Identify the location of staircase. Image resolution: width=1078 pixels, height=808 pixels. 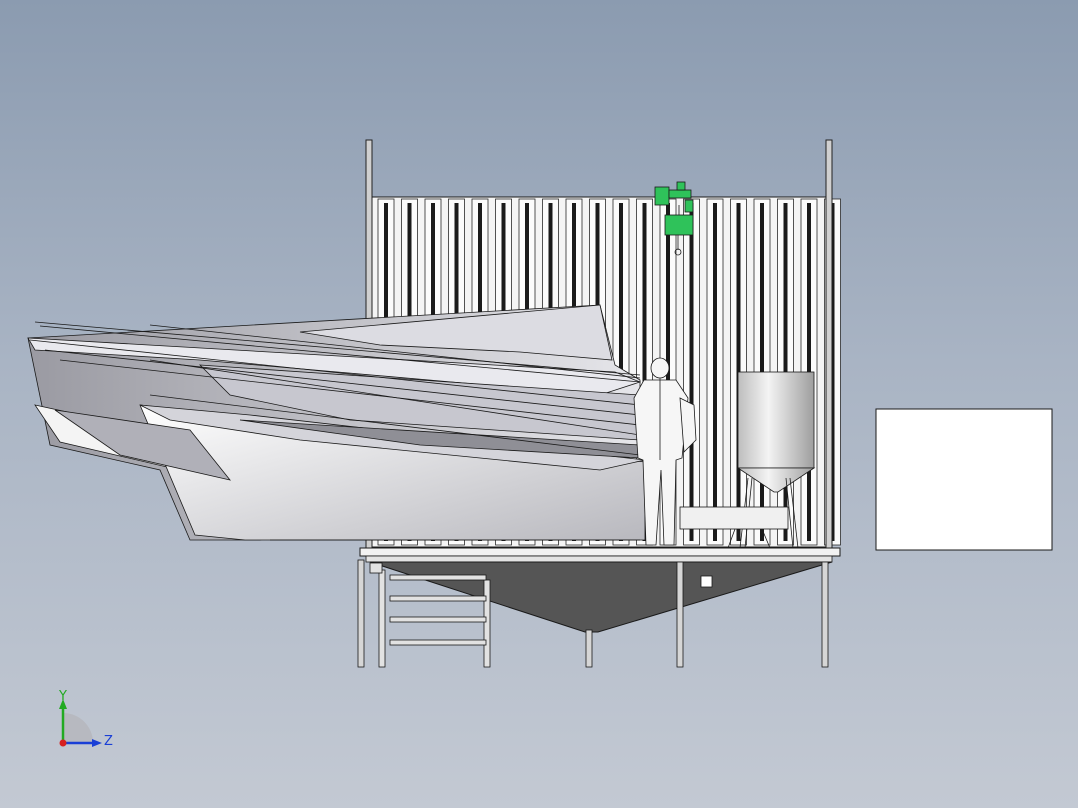
(430, 615).